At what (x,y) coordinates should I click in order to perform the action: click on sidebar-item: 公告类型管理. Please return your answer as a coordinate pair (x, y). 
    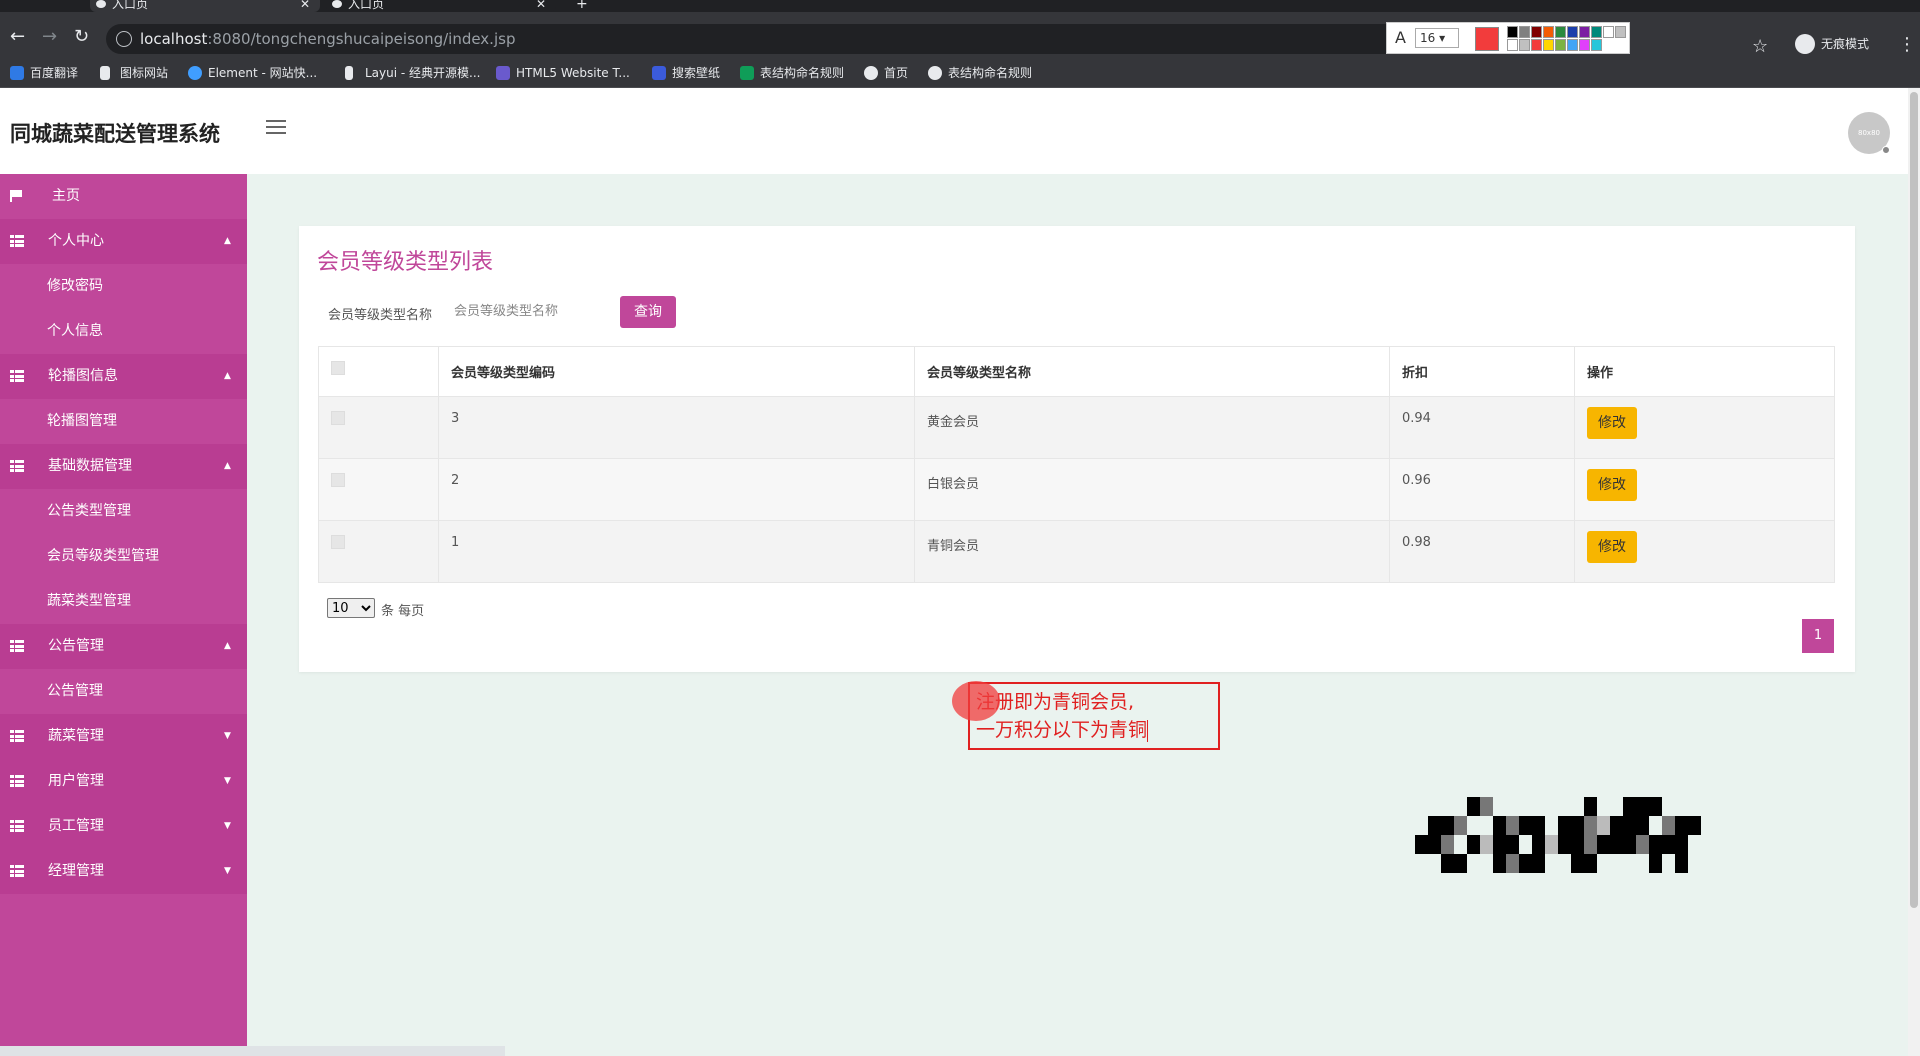
    Looking at the image, I should click on (123, 511).